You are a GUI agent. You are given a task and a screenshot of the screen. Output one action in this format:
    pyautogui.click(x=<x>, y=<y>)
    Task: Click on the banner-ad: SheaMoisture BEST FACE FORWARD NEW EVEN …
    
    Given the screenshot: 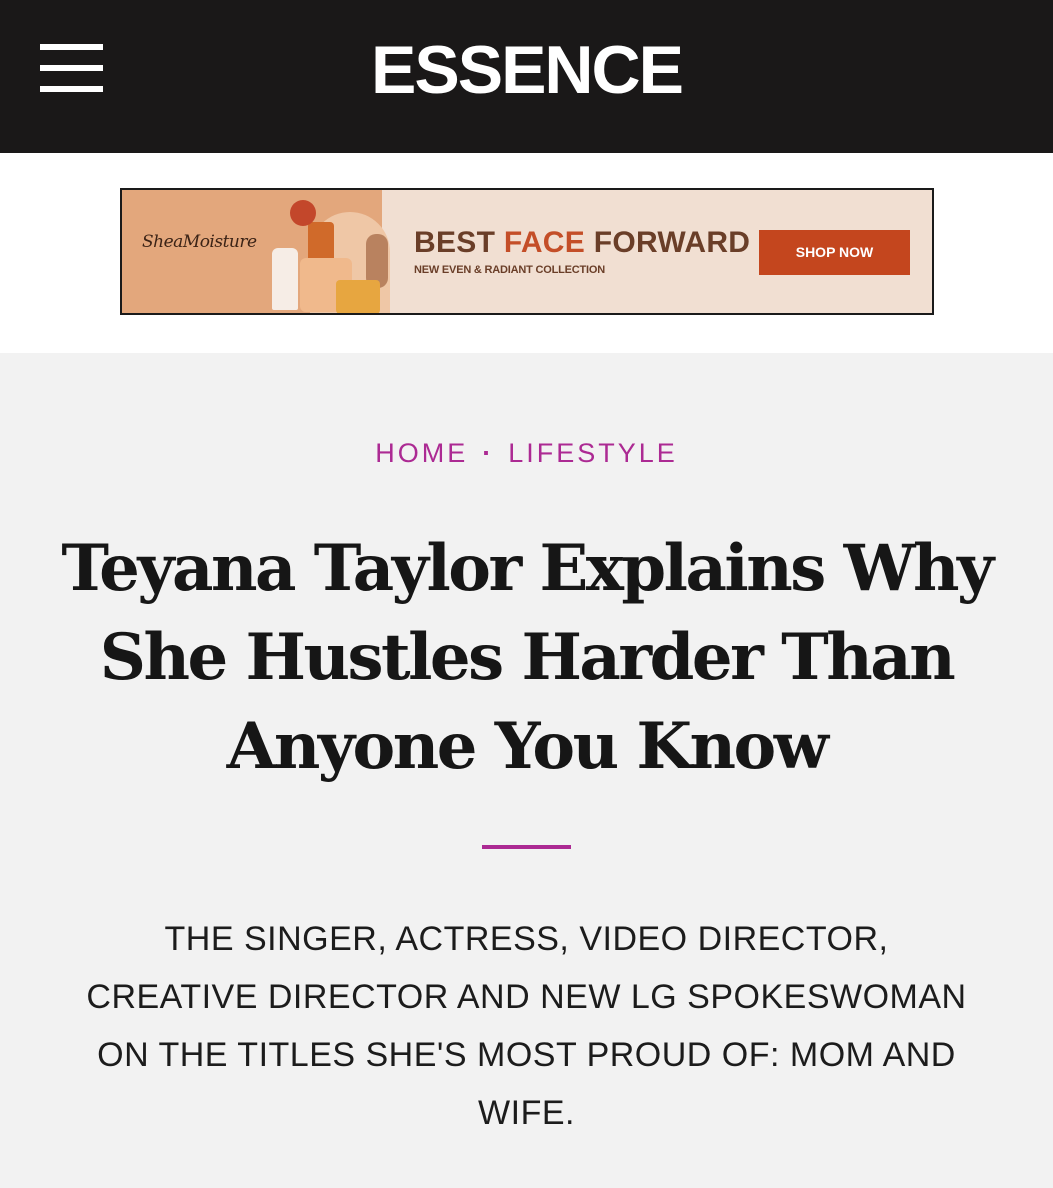 What is the action you would take?
    pyautogui.click(x=527, y=251)
    